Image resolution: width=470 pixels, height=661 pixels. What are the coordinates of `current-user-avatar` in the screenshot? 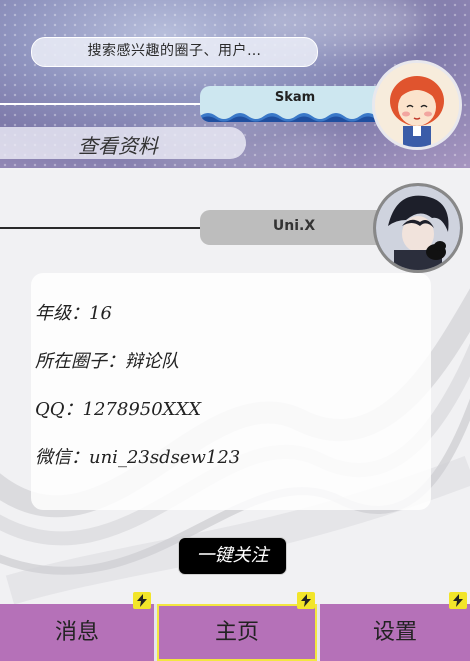 It's located at (417, 105).